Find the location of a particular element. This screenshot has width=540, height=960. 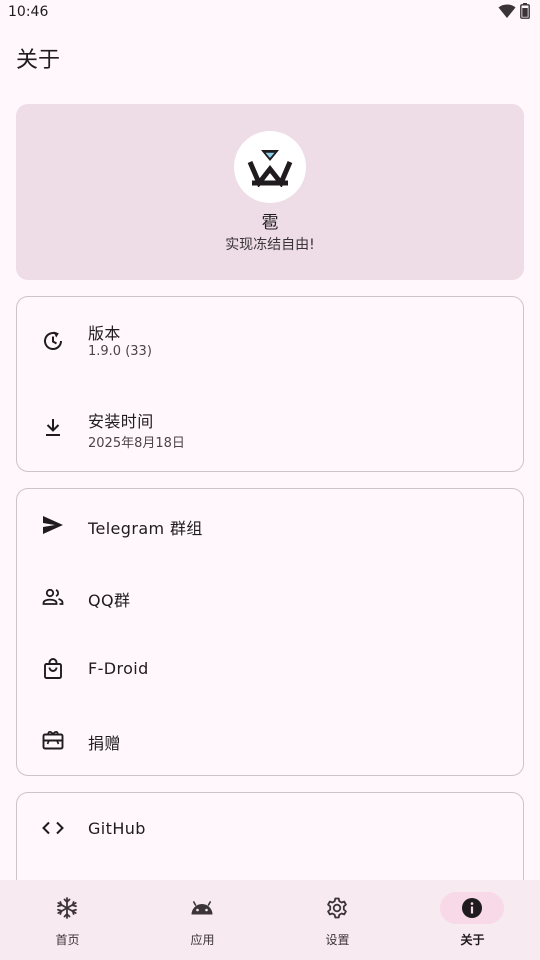

fdroid-row: F-Droid is located at coordinates (270, 669).